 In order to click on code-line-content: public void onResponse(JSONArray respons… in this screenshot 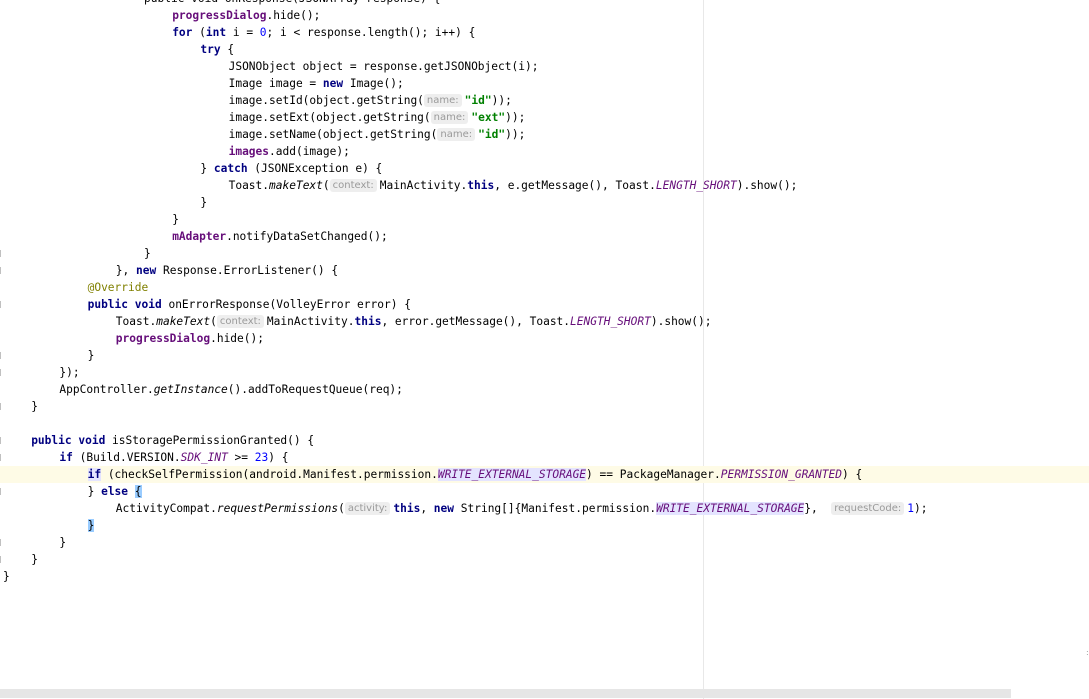, I will do `click(292, 3)`.